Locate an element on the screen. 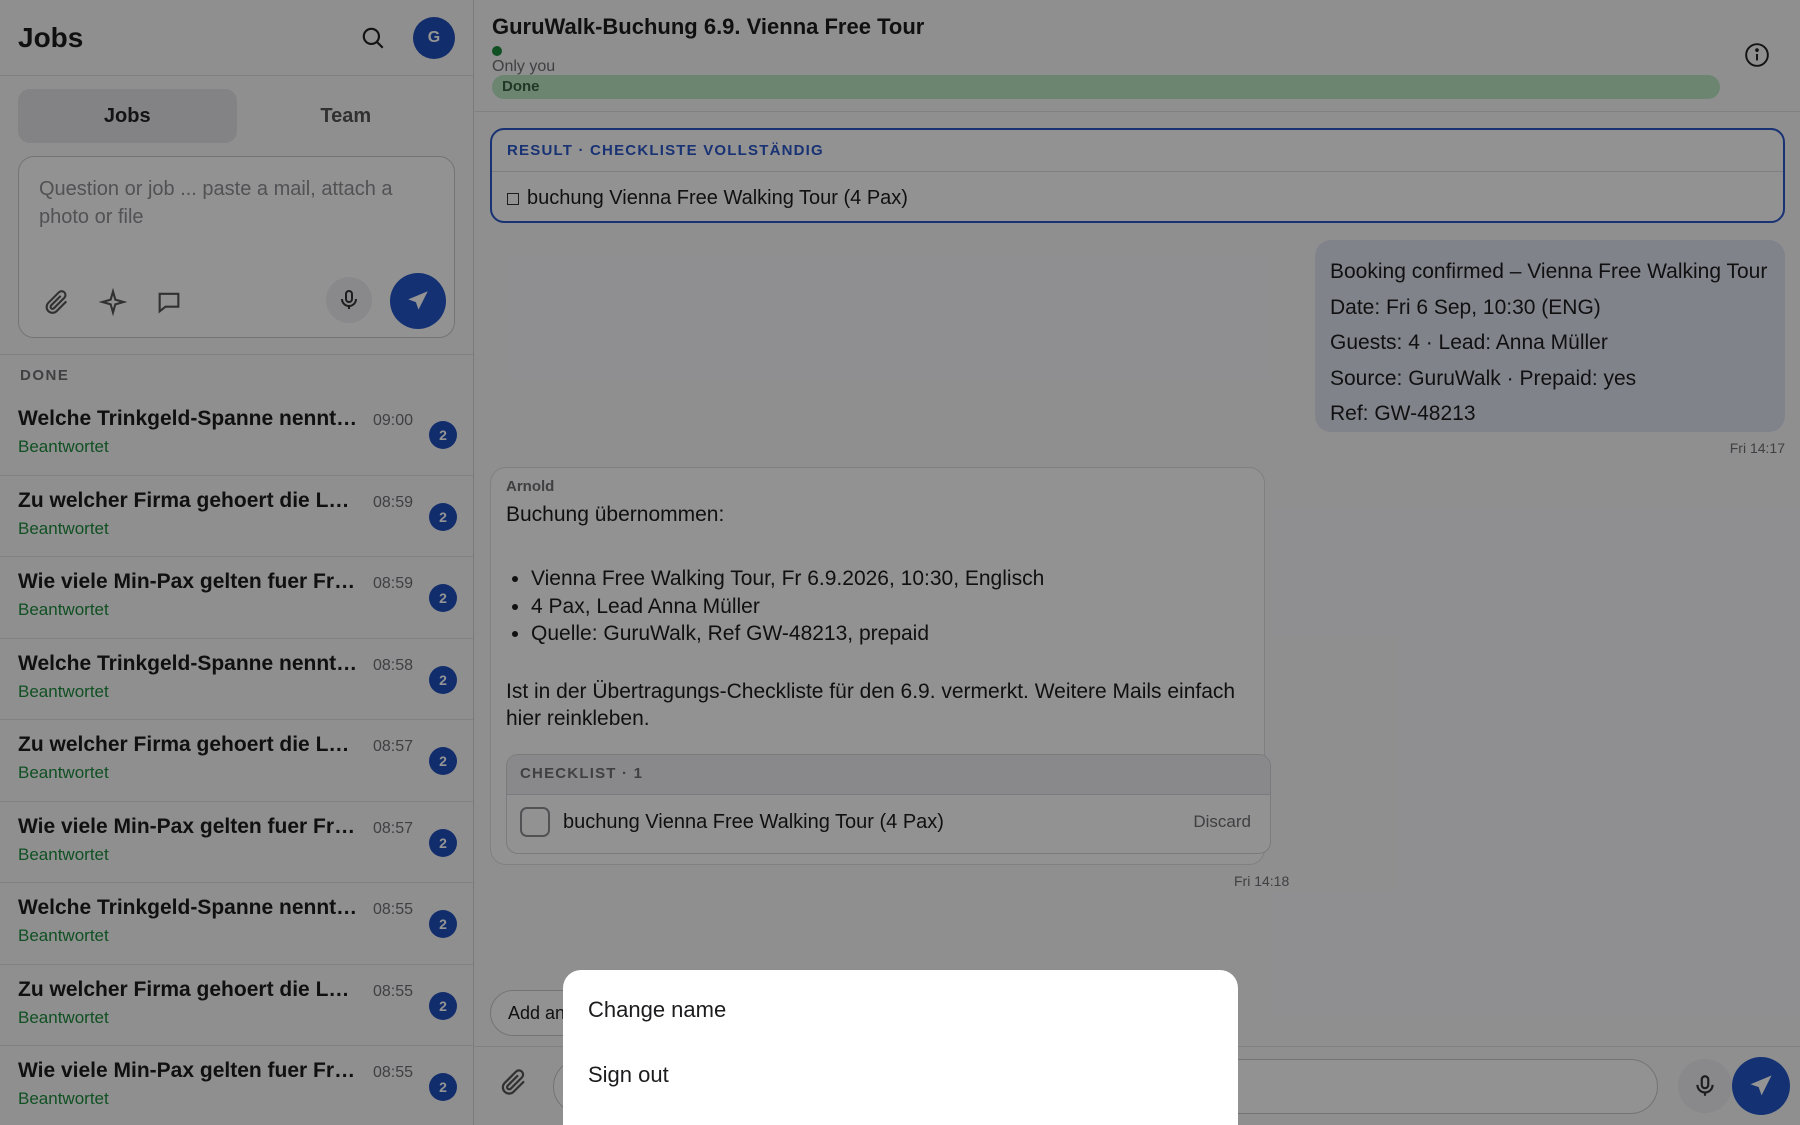 This screenshot has height=1125, width=1800. menu-item-change-name: Change name is located at coordinates (900, 1029).